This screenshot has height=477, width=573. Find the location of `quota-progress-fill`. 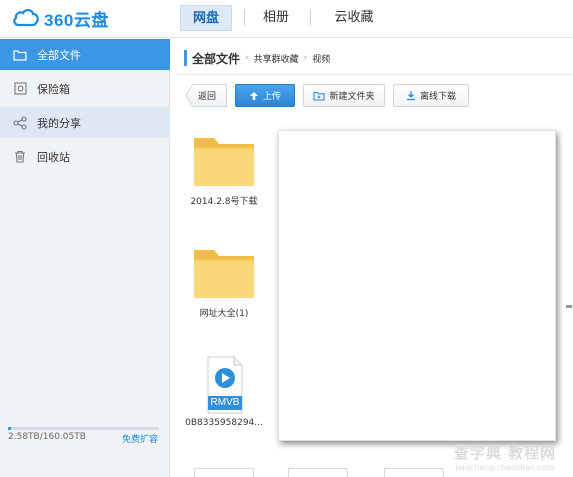

quota-progress-fill is located at coordinates (10, 428).